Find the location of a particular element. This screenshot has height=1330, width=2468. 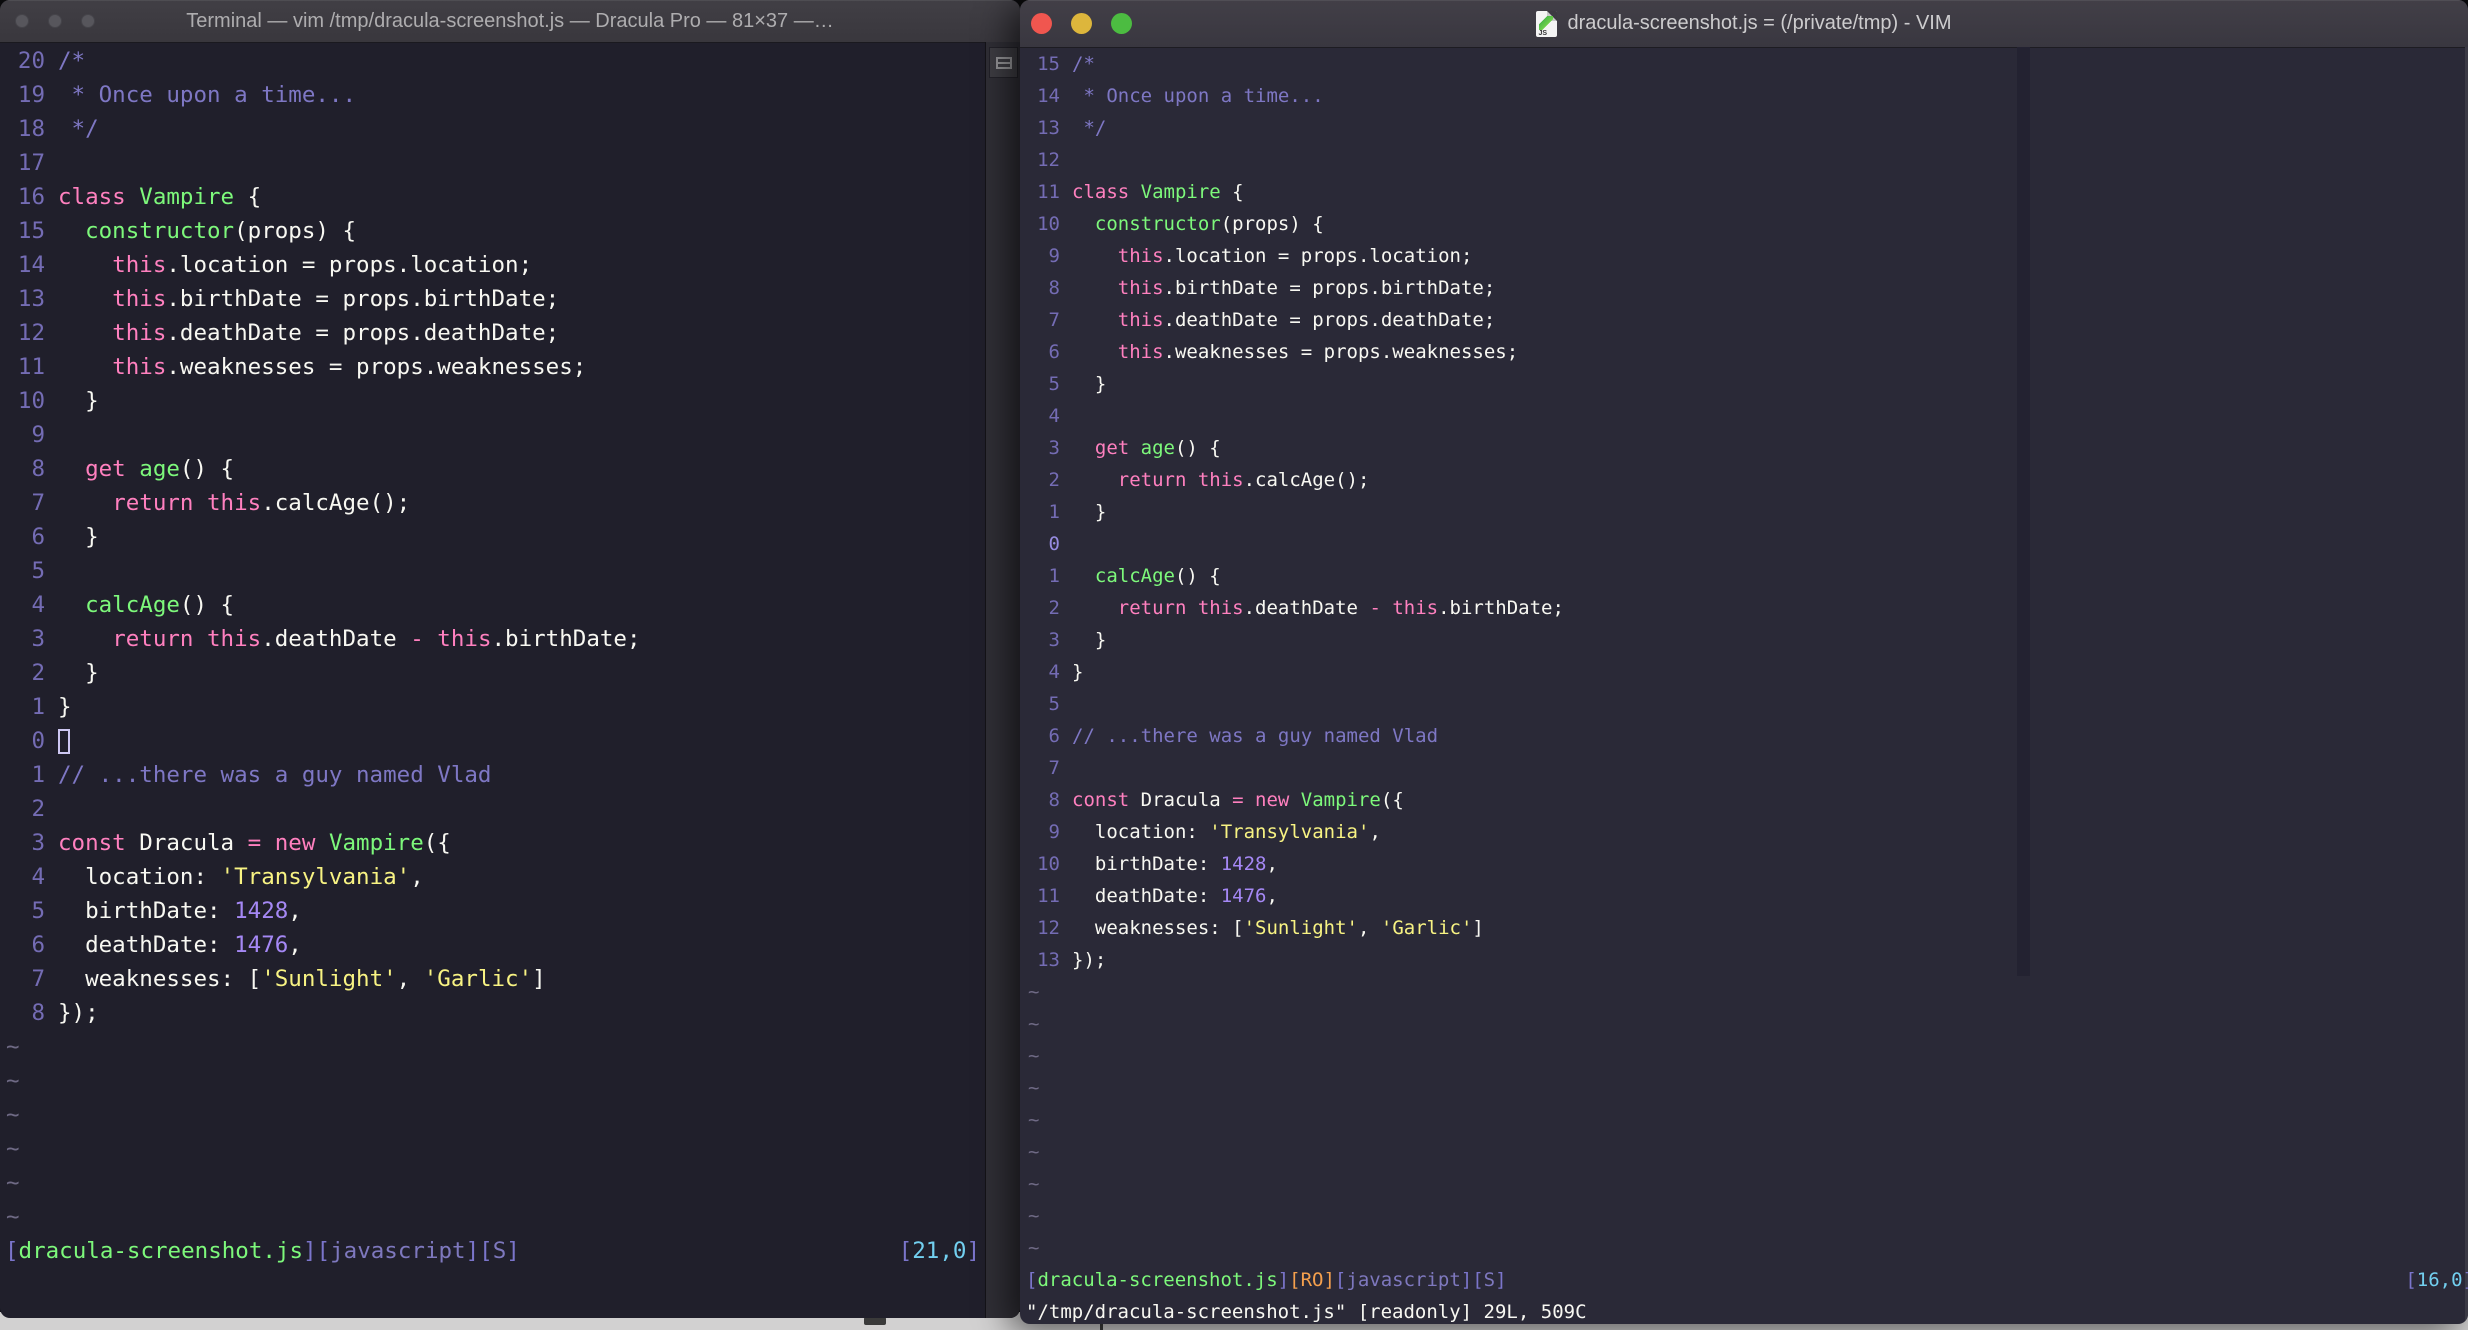

line-number: 8 is located at coordinates (38, 1013).